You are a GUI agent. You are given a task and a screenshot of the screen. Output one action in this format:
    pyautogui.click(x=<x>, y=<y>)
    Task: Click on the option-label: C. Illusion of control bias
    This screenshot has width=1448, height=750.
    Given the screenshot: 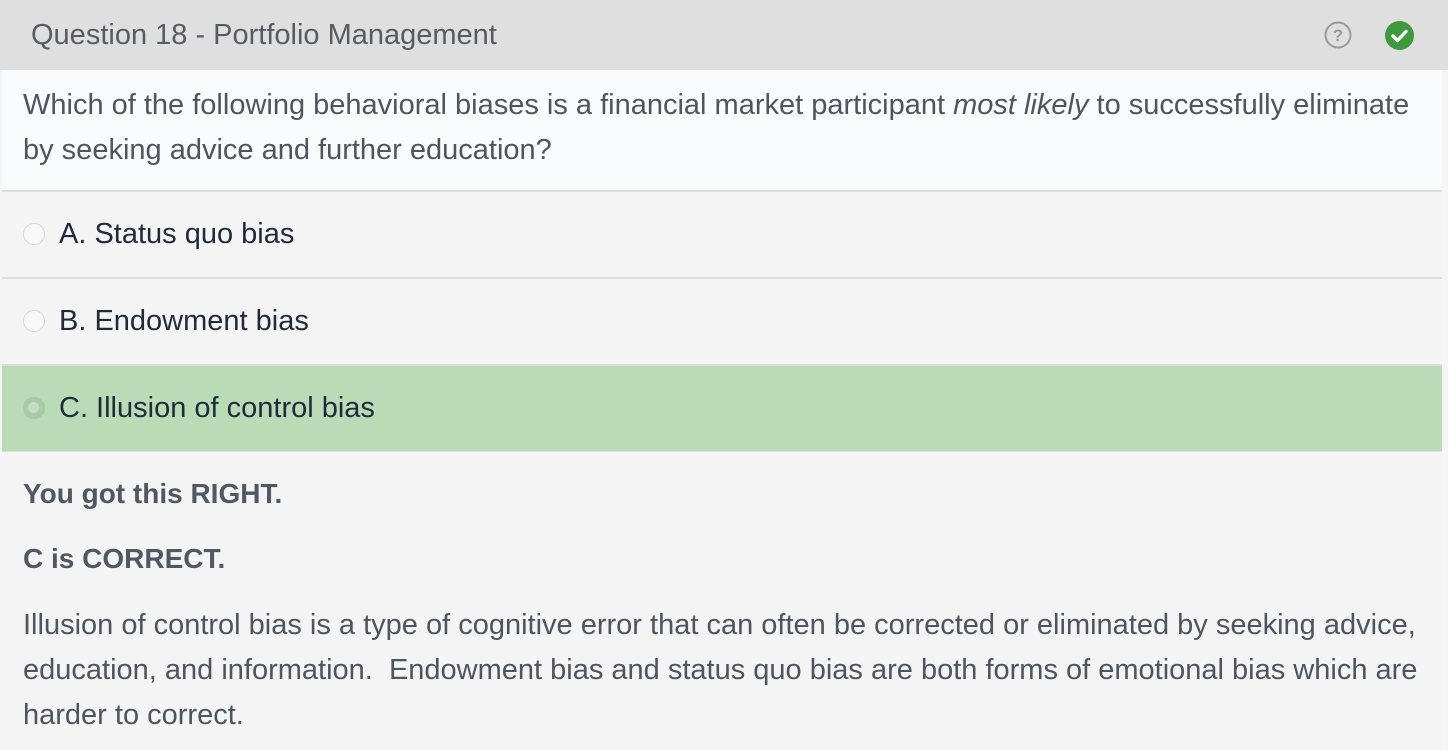 What is the action you would take?
    pyautogui.click(x=217, y=408)
    